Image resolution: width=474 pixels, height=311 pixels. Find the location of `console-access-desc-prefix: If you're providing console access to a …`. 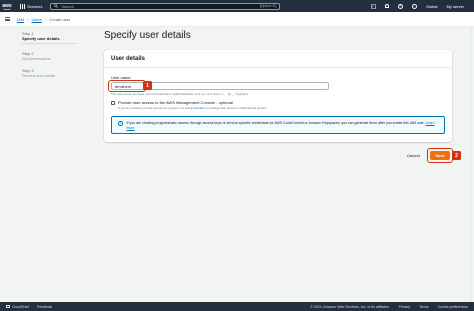

console-access-desc-prefix: If you're providing console access to a … is located at coordinates (153, 108).